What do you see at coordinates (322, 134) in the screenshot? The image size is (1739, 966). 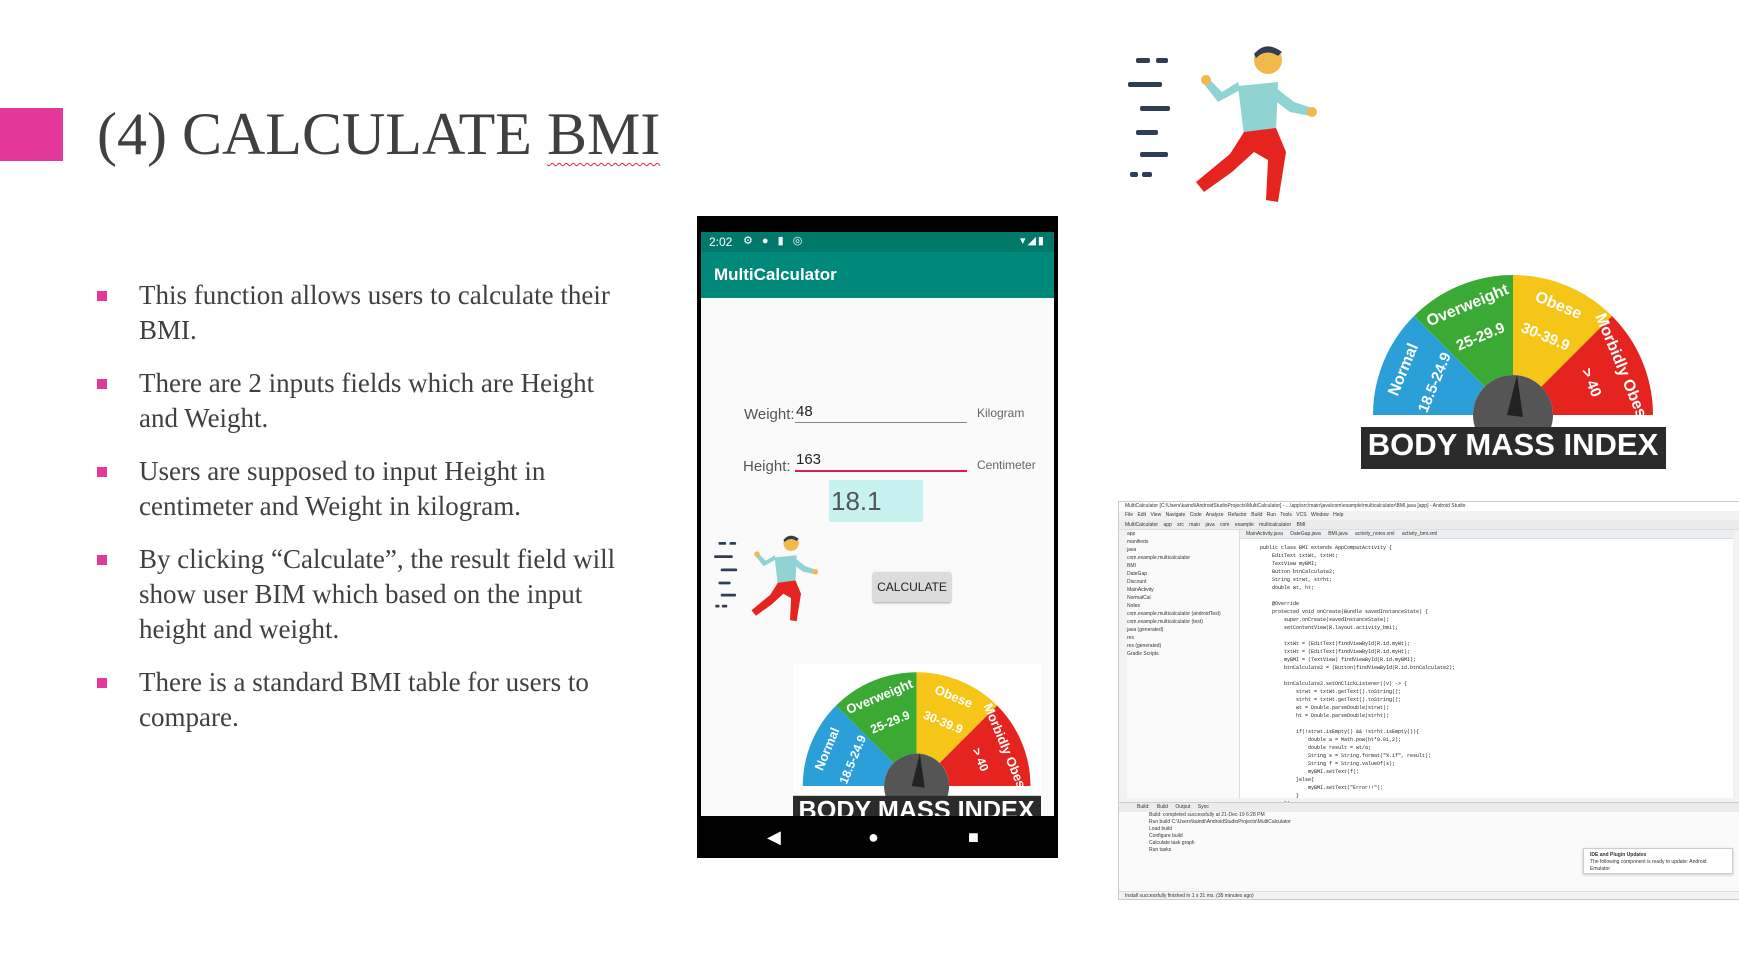 I see `title-prefix: (4) CALCULATE` at bounding box center [322, 134].